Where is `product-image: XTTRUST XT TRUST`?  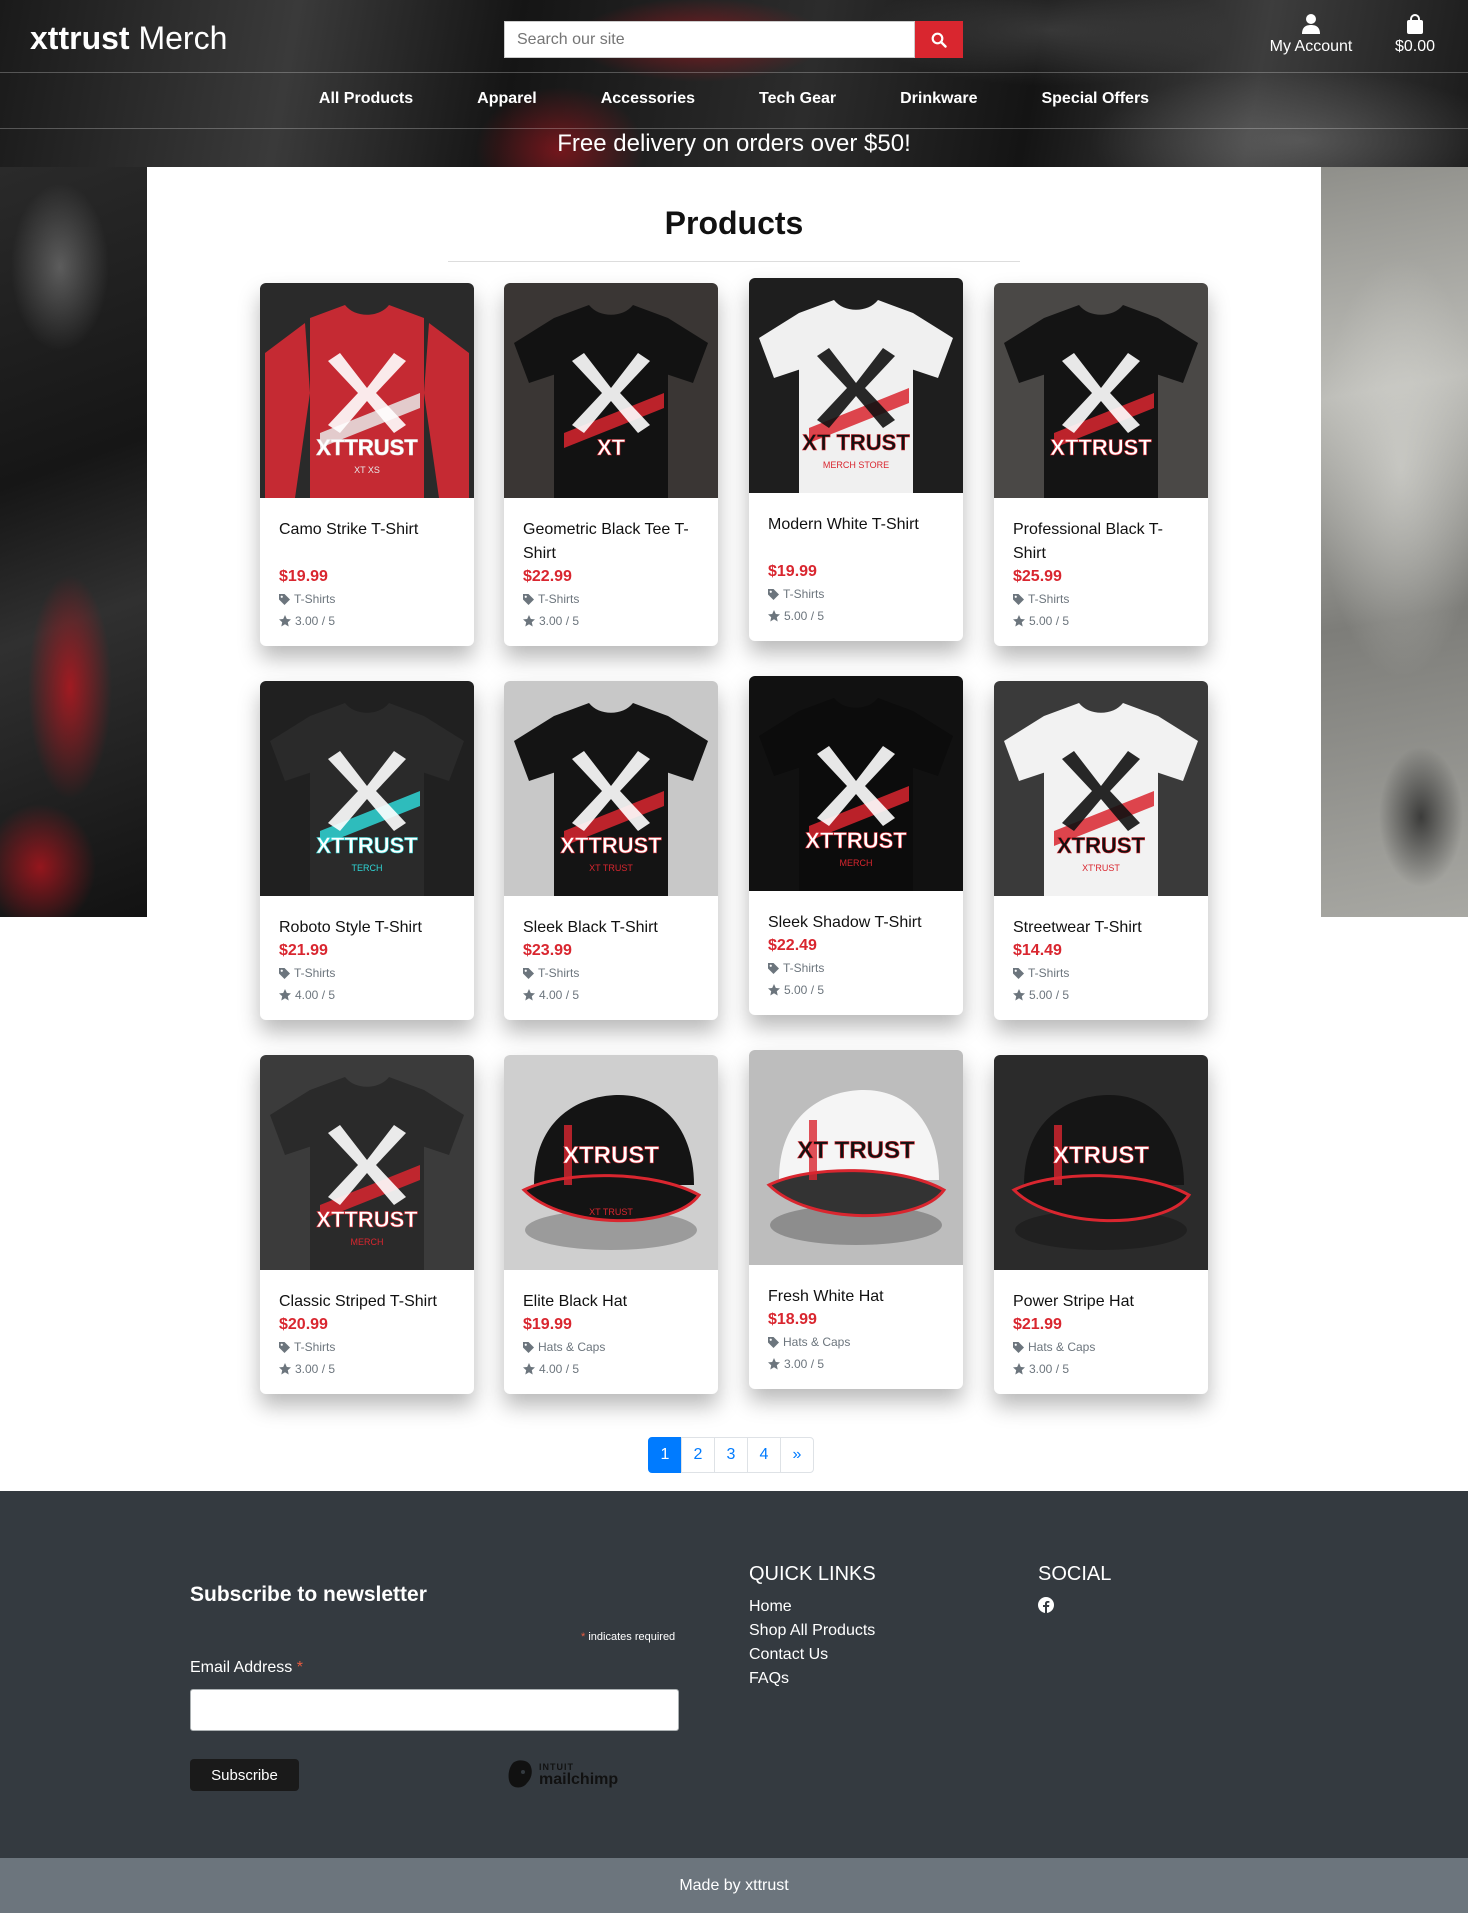 product-image: XTTRUST XT TRUST is located at coordinates (611, 788).